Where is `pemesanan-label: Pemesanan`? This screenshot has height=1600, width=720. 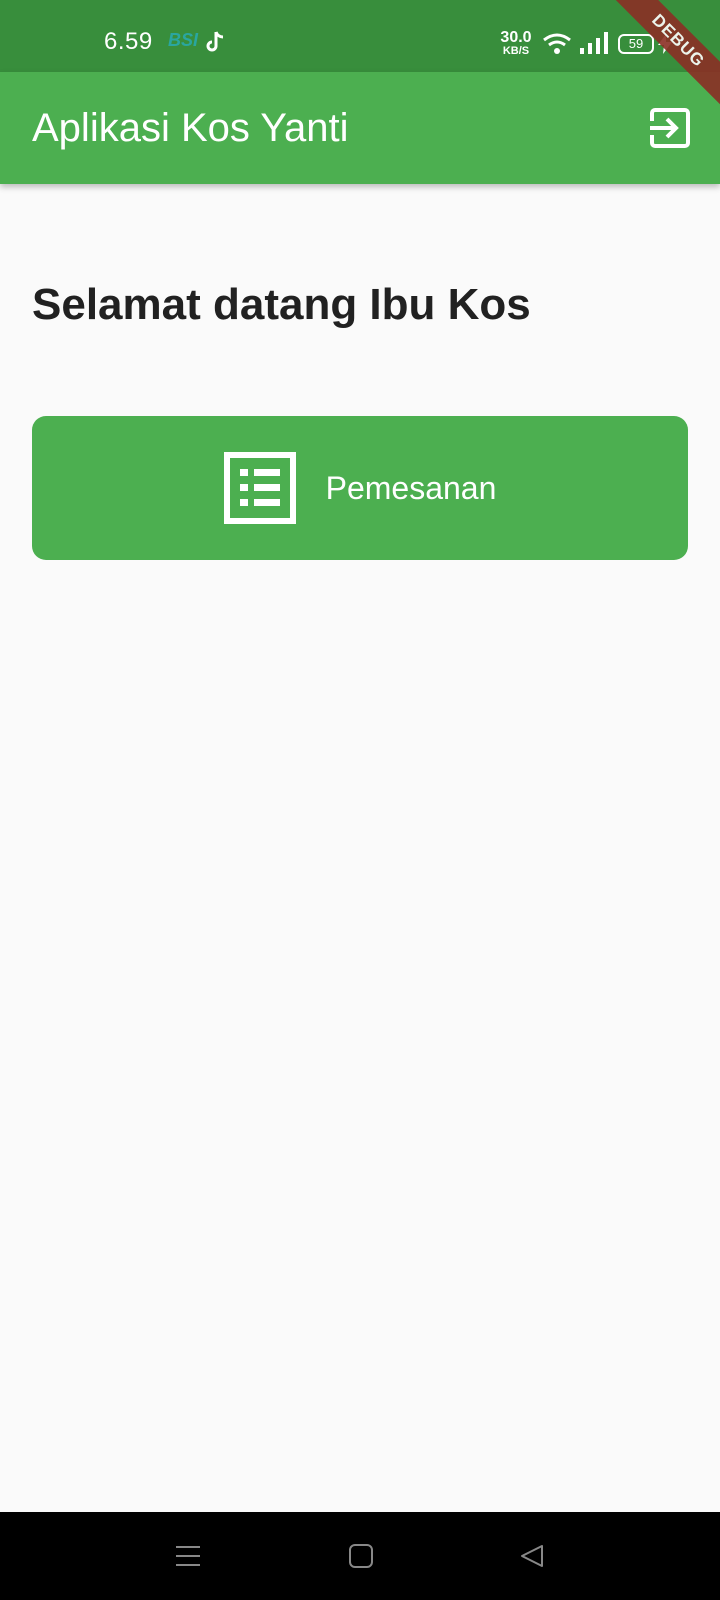
pemesanan-label: Pemesanan is located at coordinates (411, 487).